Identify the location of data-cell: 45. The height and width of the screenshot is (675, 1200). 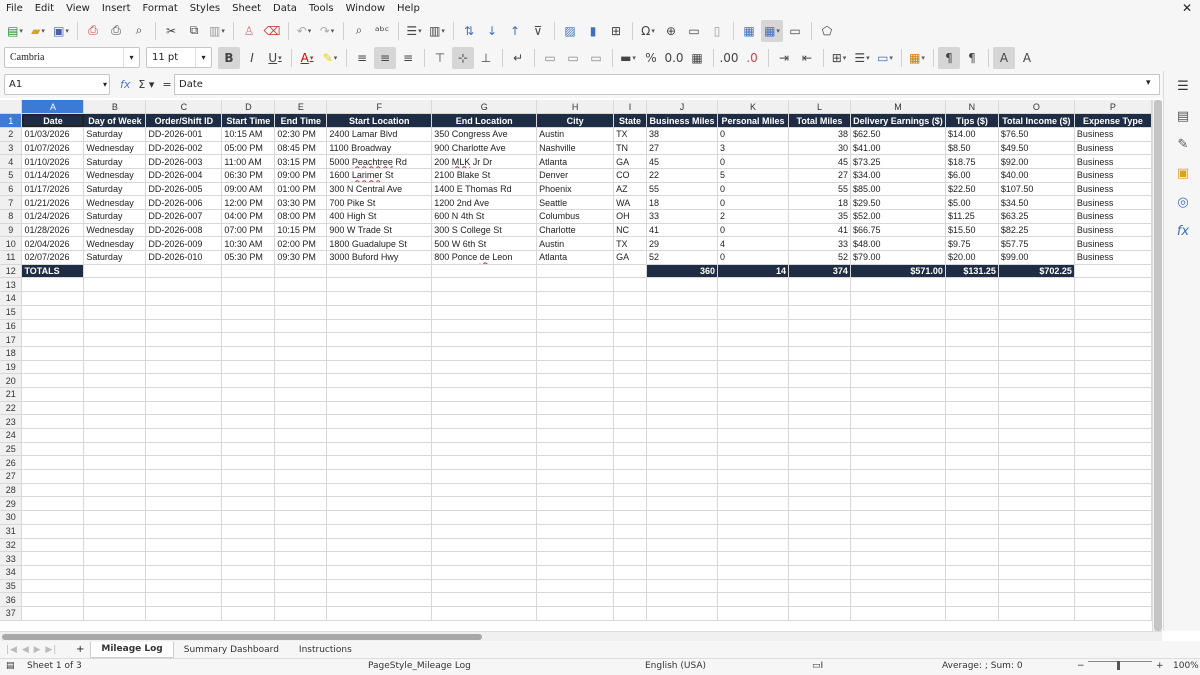
(682, 161).